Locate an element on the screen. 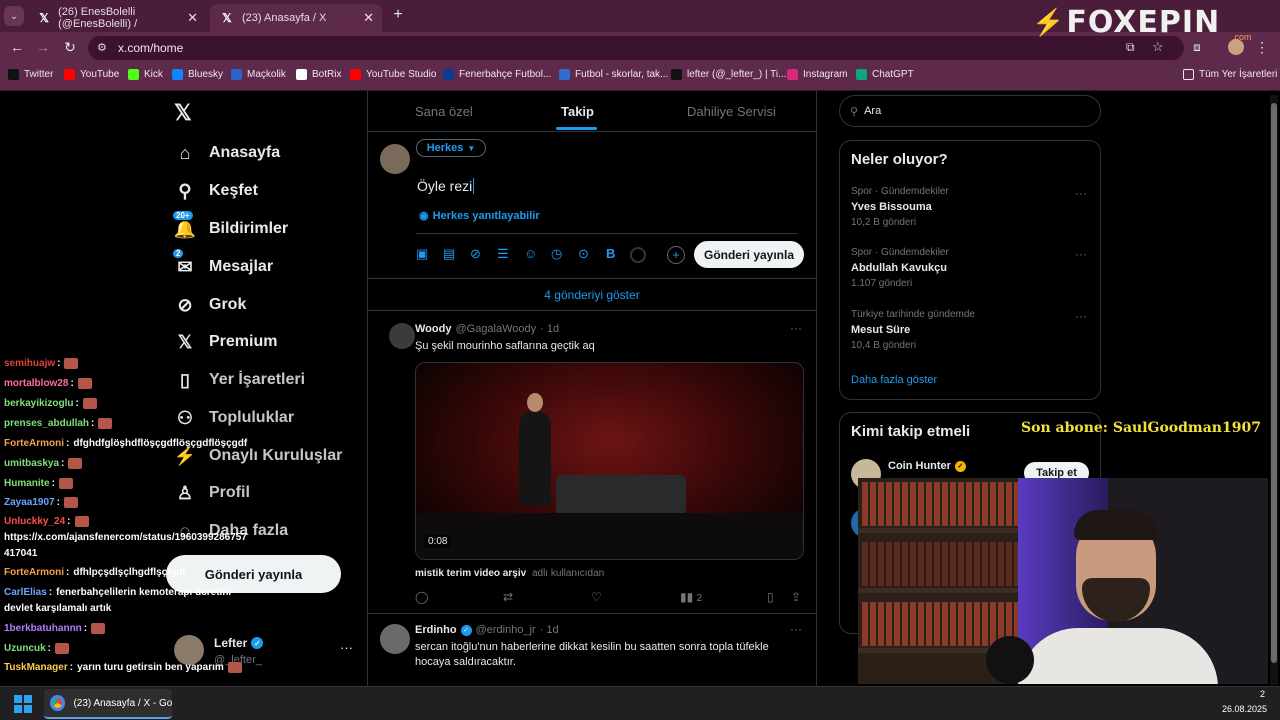  bookmark-item: BotRix is located at coordinates (318, 74).